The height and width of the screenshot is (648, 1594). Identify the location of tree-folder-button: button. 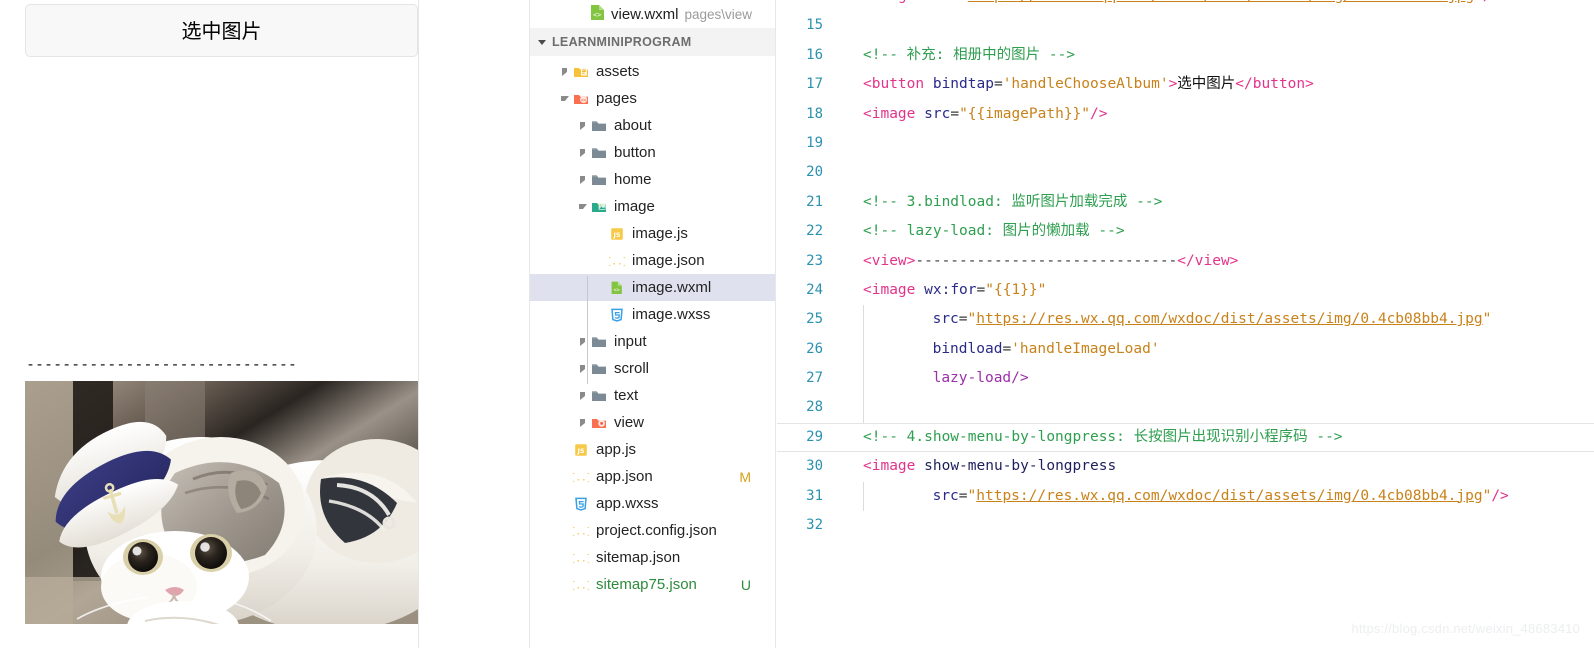
(652, 152).